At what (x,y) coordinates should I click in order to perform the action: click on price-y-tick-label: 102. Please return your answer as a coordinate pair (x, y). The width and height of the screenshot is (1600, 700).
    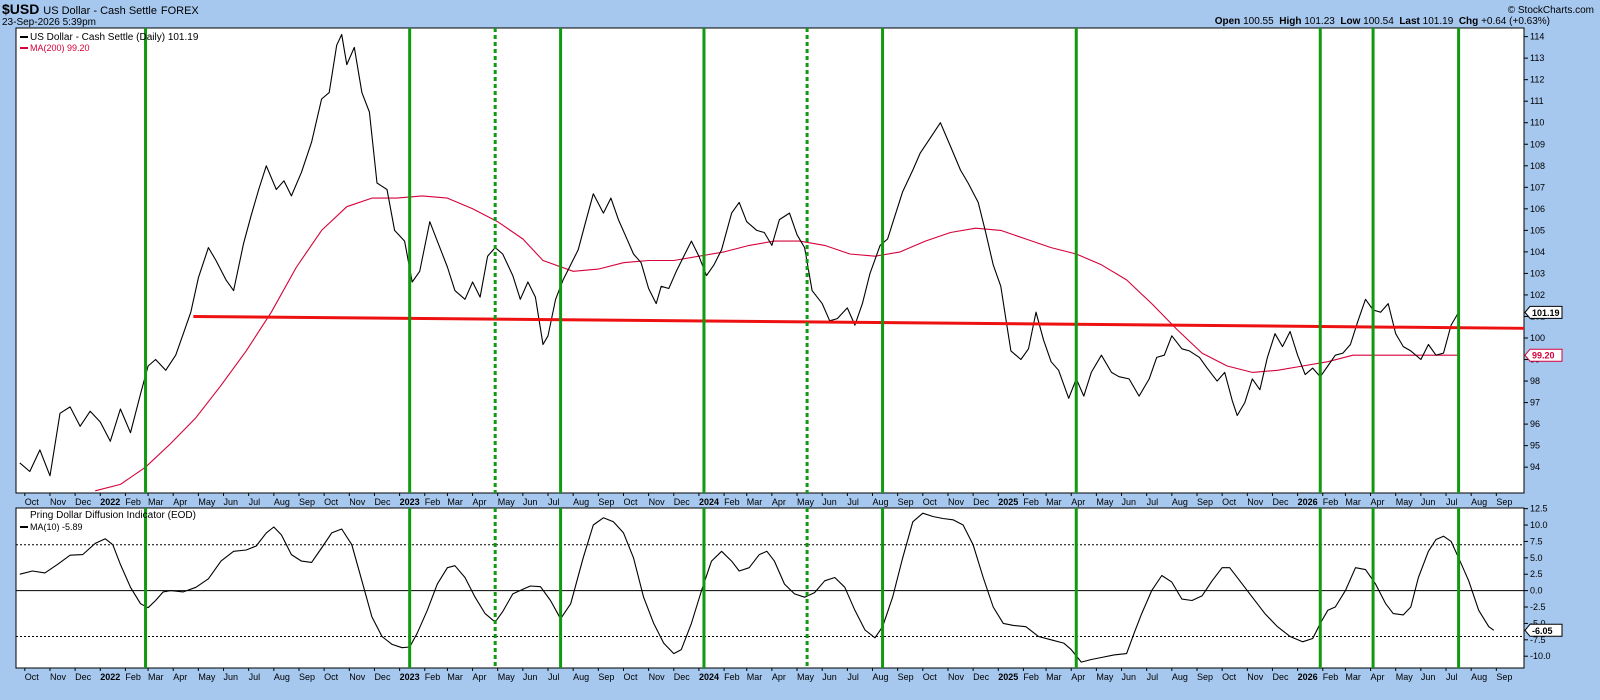
    Looking at the image, I should click on (1537, 295).